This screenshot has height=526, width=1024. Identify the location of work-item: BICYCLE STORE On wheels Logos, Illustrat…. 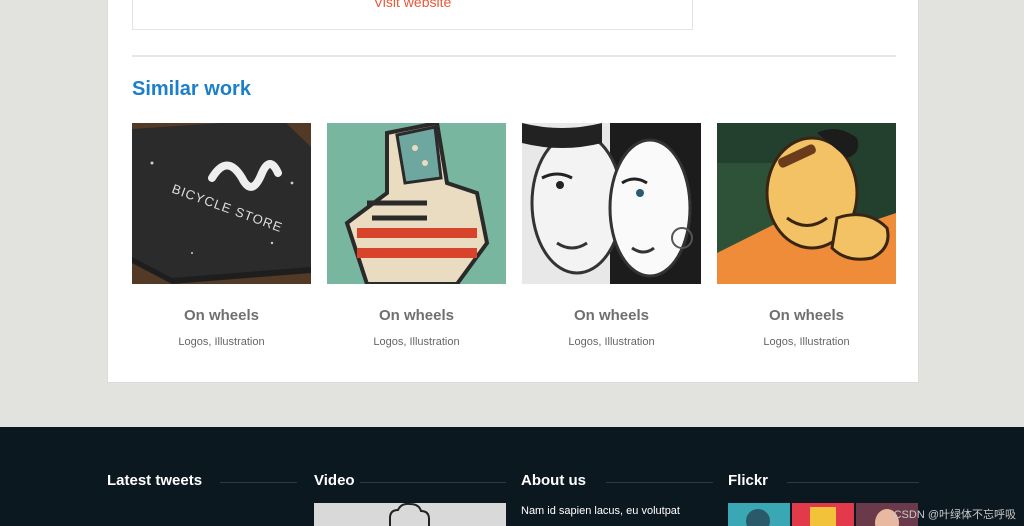
(221, 235).